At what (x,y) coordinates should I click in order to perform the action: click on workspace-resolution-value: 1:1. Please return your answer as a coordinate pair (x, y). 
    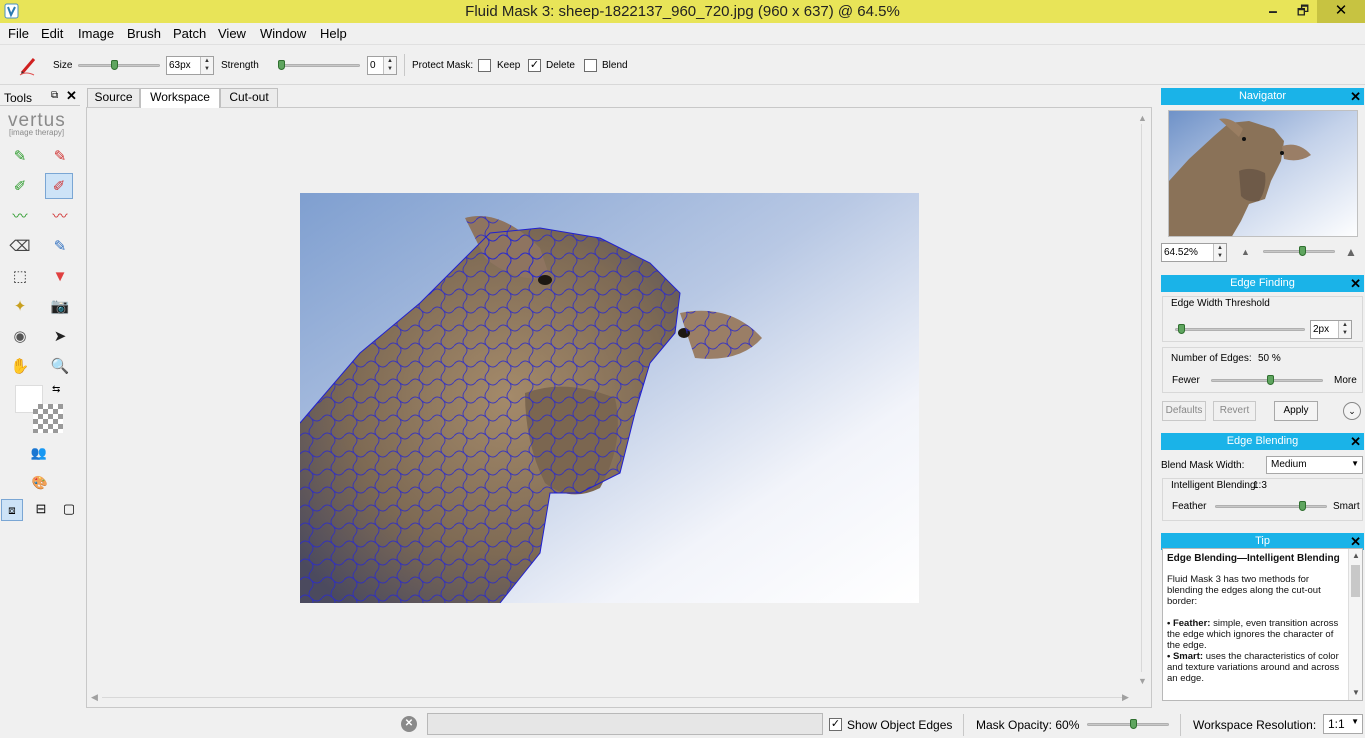
    Looking at the image, I should click on (1336, 724).